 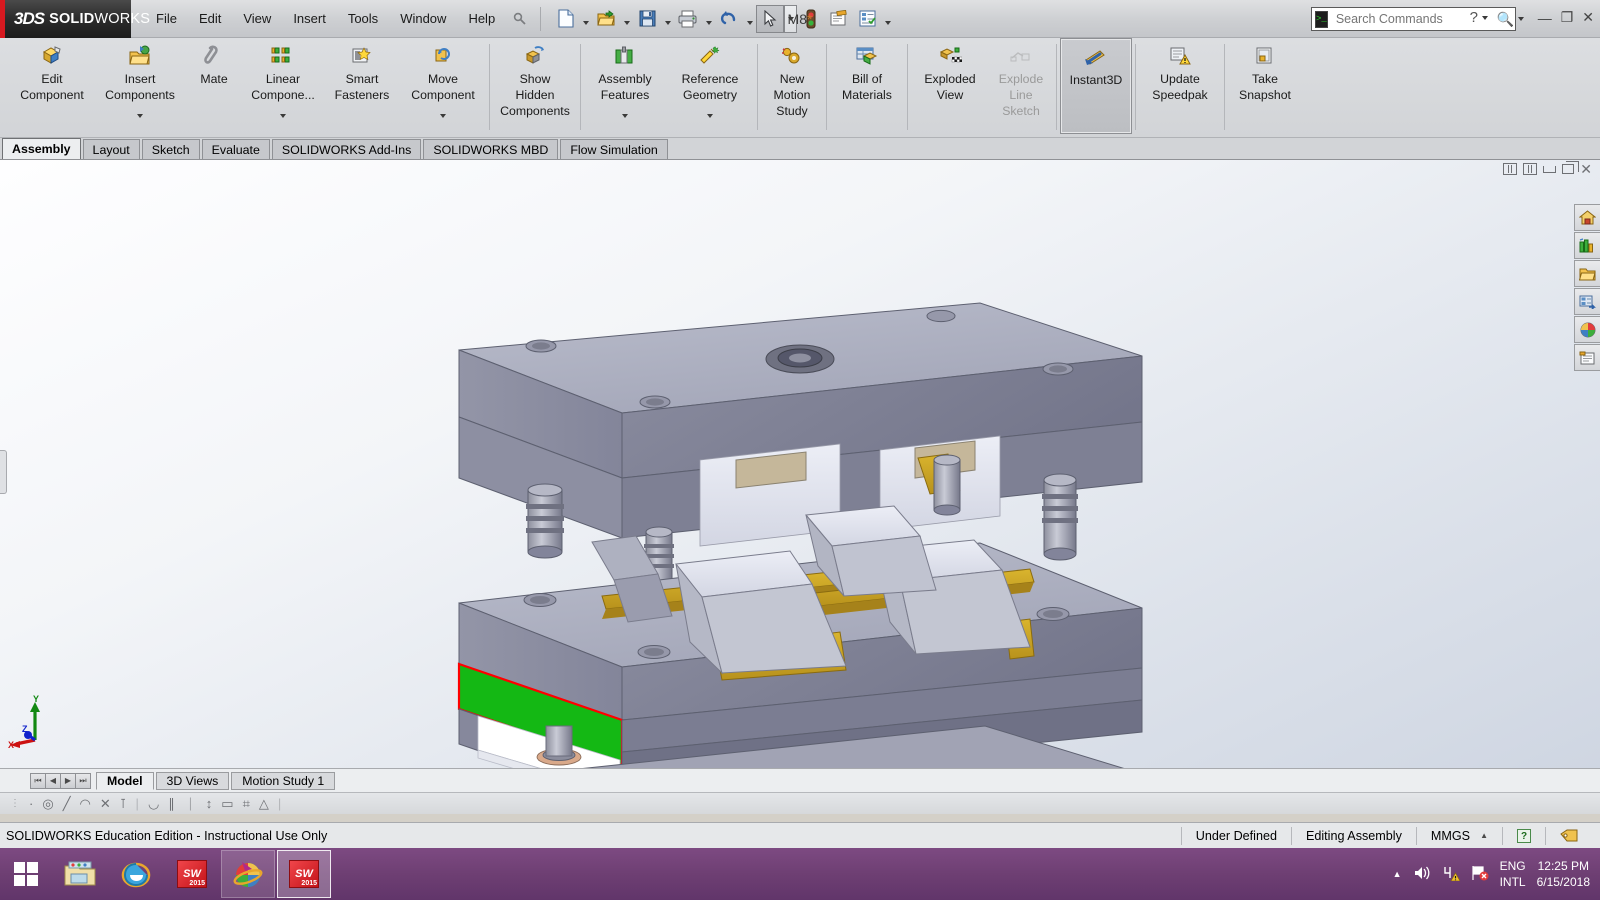 I want to click on menu-help: Help, so click(x=481, y=18).